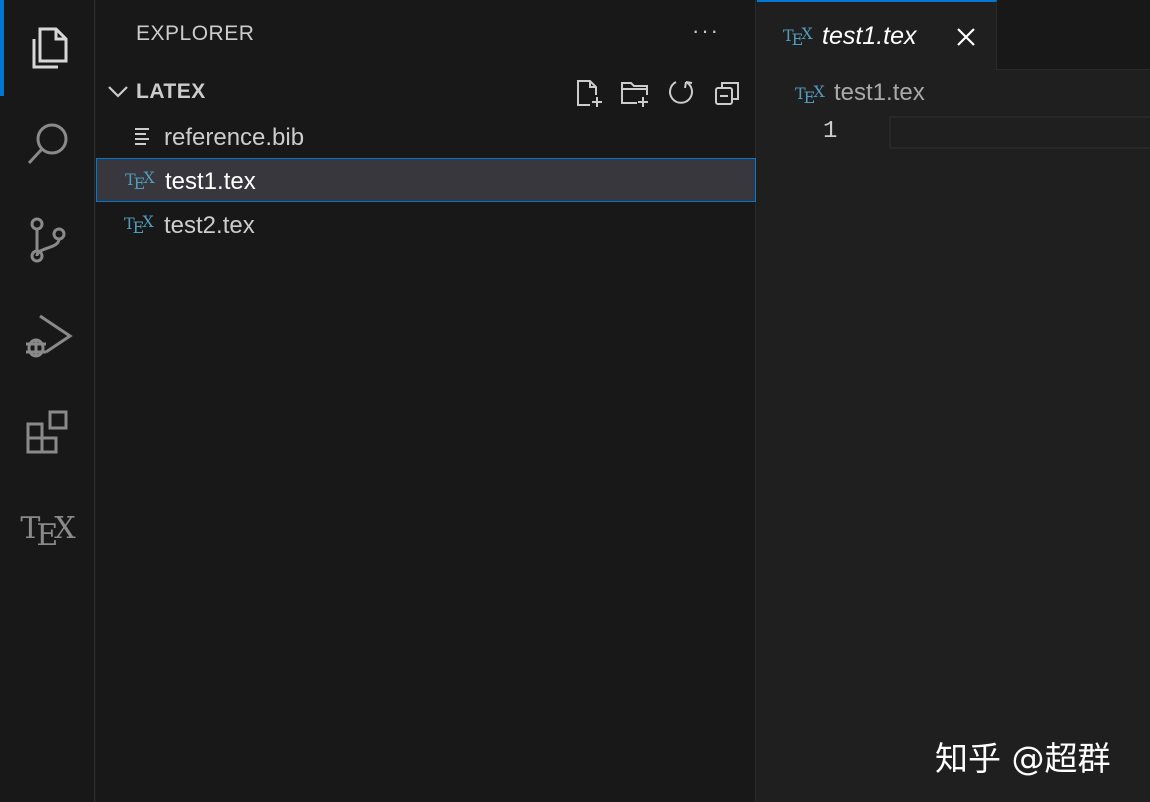  What do you see at coordinates (879, 93) in the screenshot?
I see `breadcrumb-item: test1.tex` at bounding box center [879, 93].